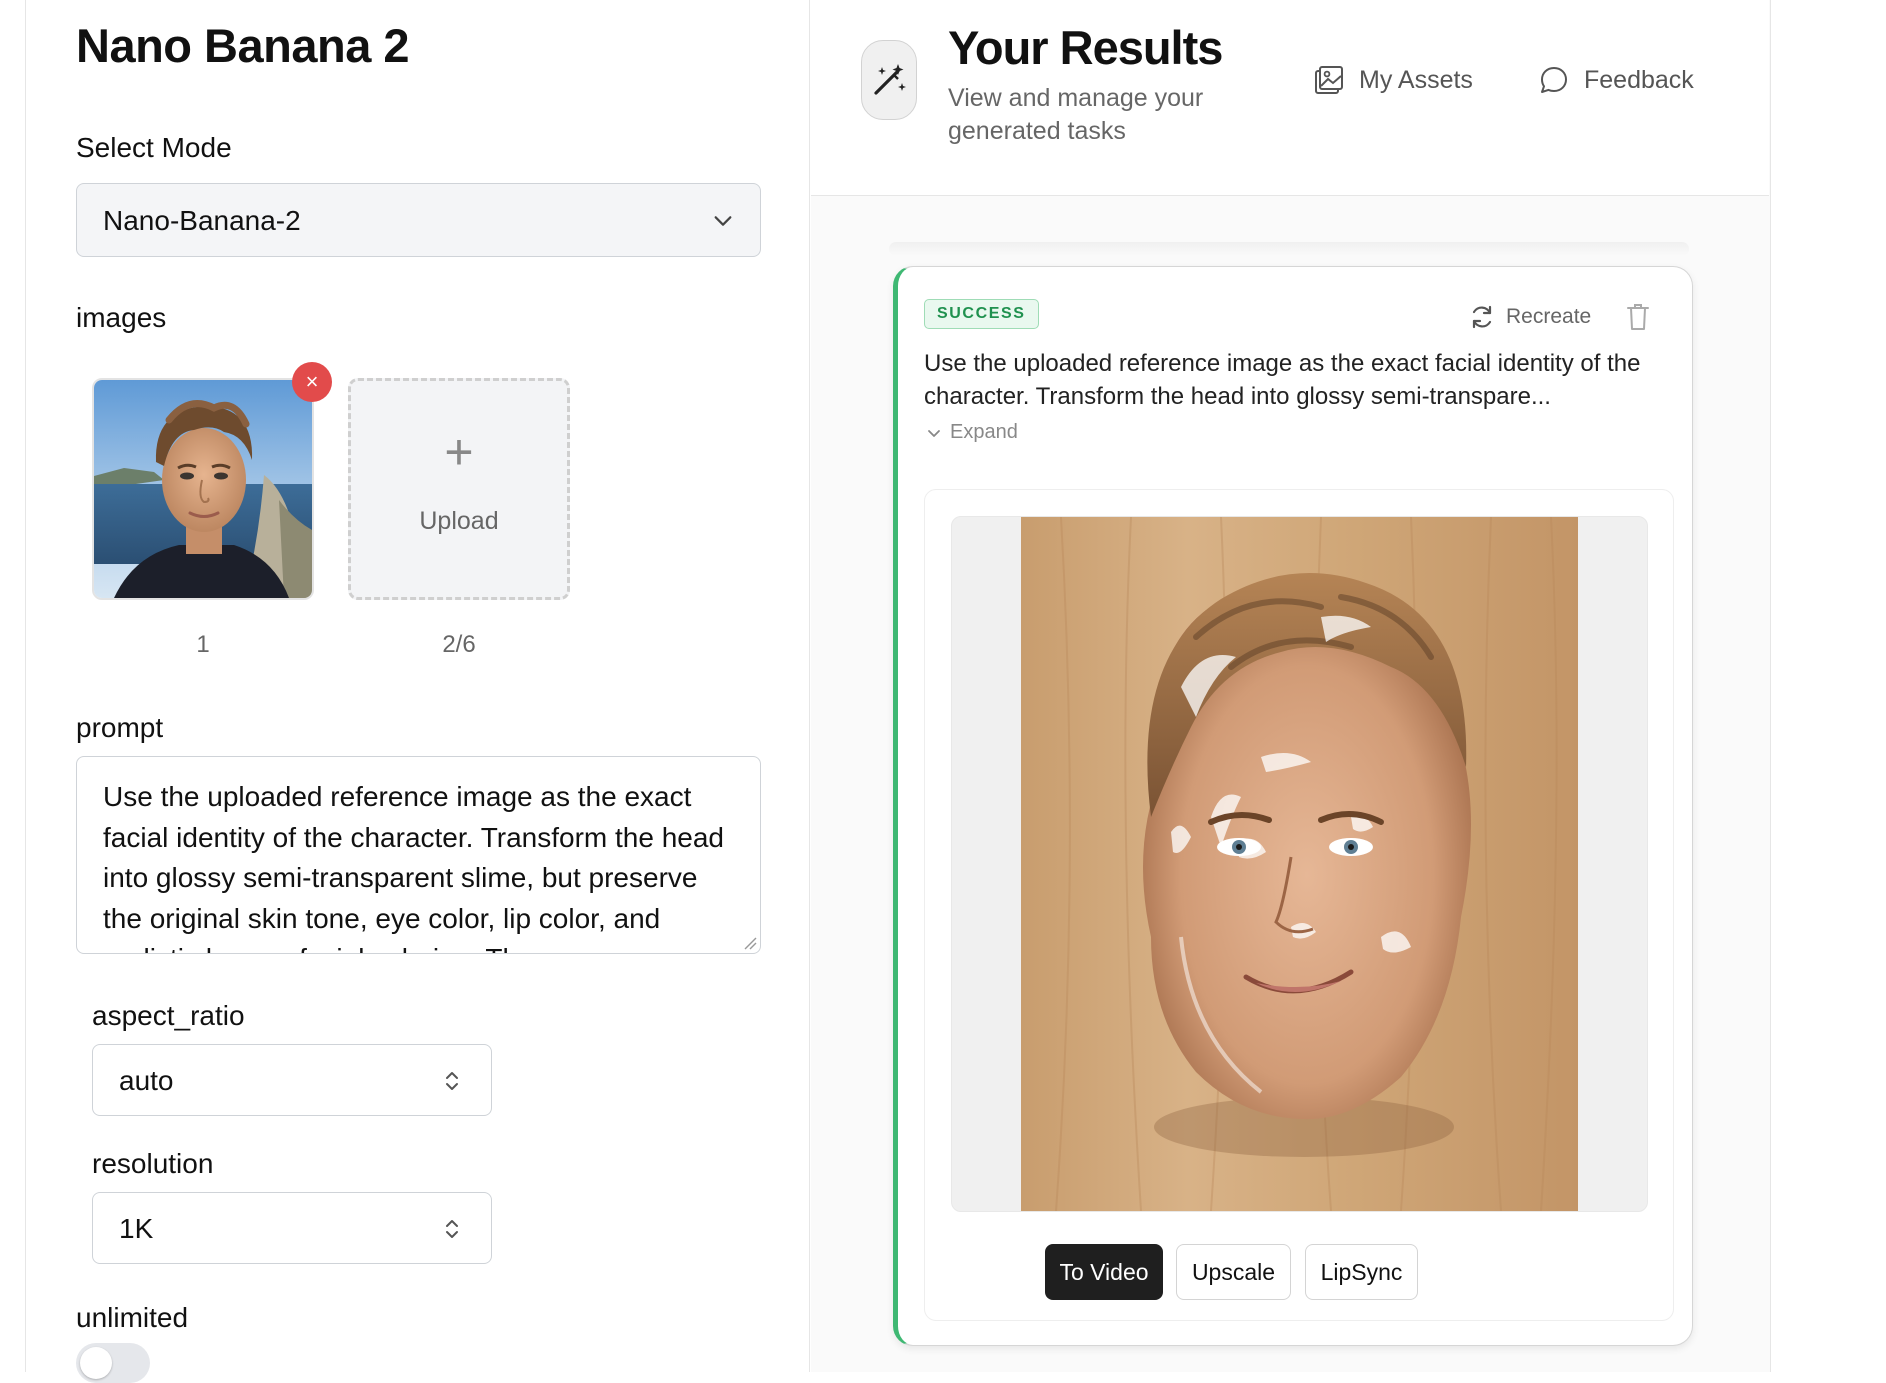  What do you see at coordinates (1361, 1272) in the screenshot?
I see `lipsync-button: LipSync` at bounding box center [1361, 1272].